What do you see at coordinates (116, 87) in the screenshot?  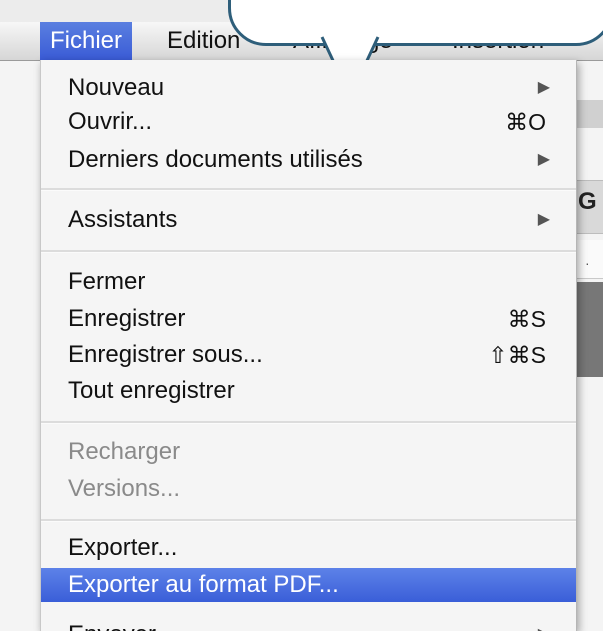 I see `menu-item-label: Nouveau` at bounding box center [116, 87].